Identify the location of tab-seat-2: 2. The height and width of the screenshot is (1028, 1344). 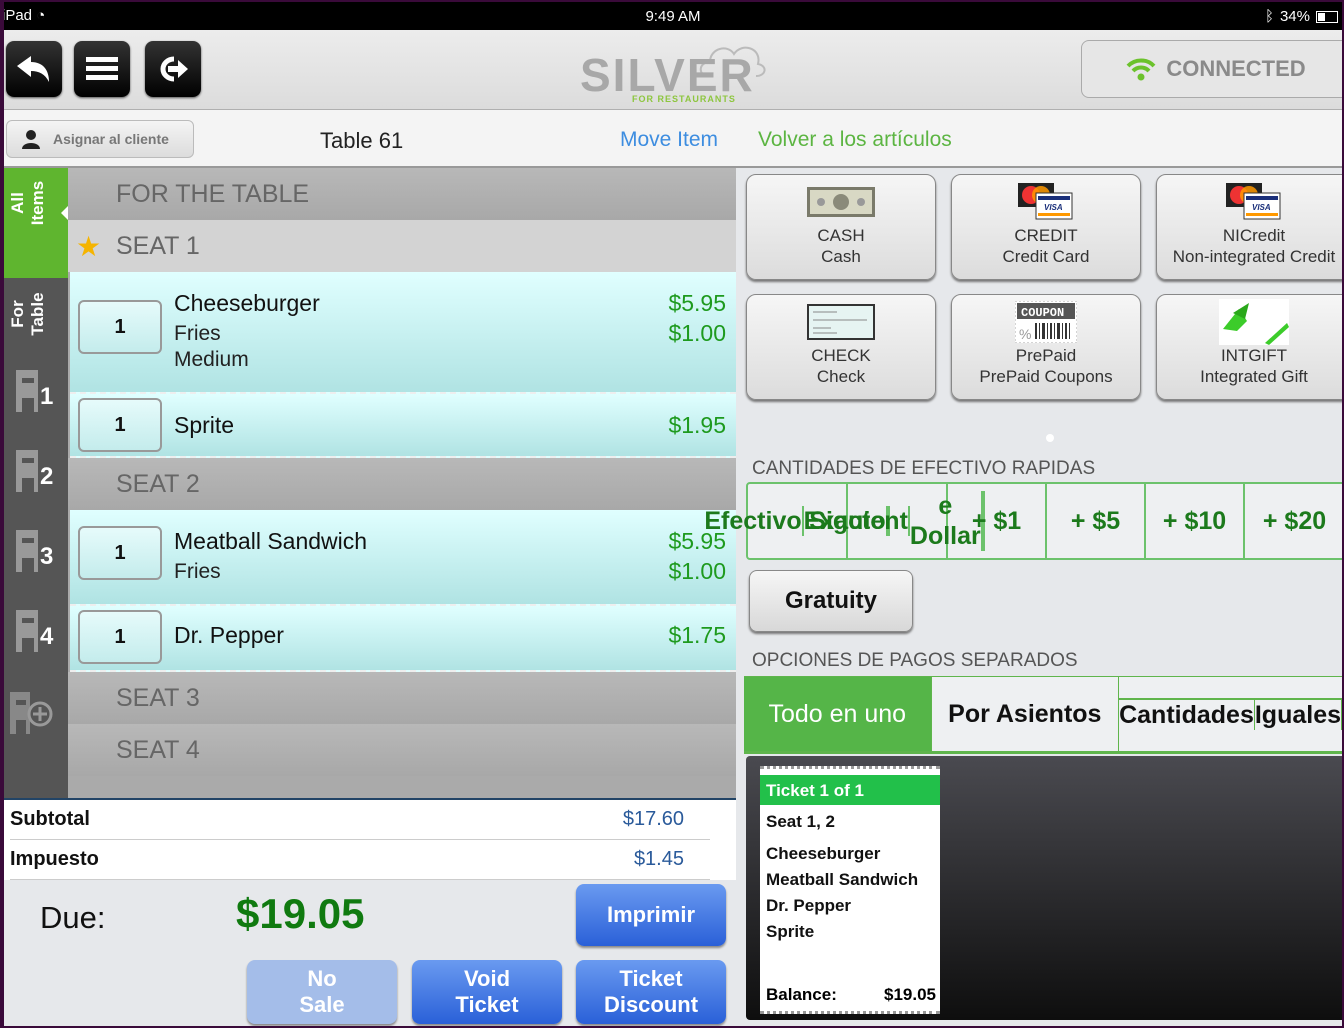
(37, 471).